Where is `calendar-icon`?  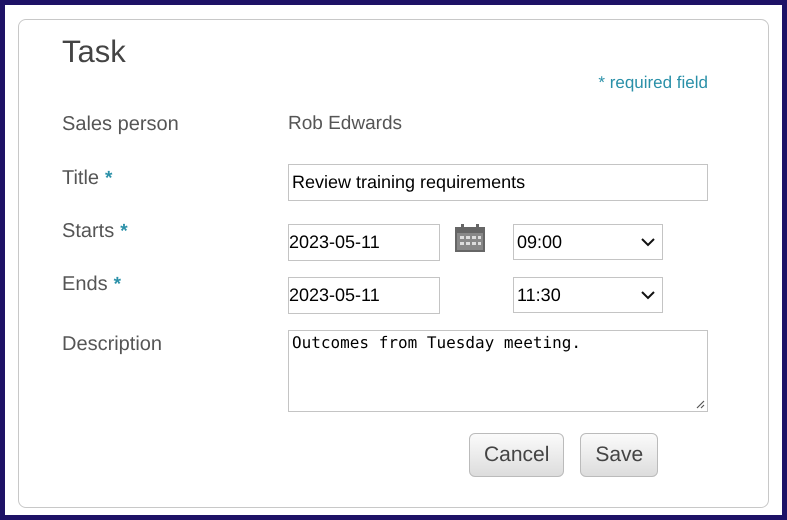
calendar-icon is located at coordinates (470, 238).